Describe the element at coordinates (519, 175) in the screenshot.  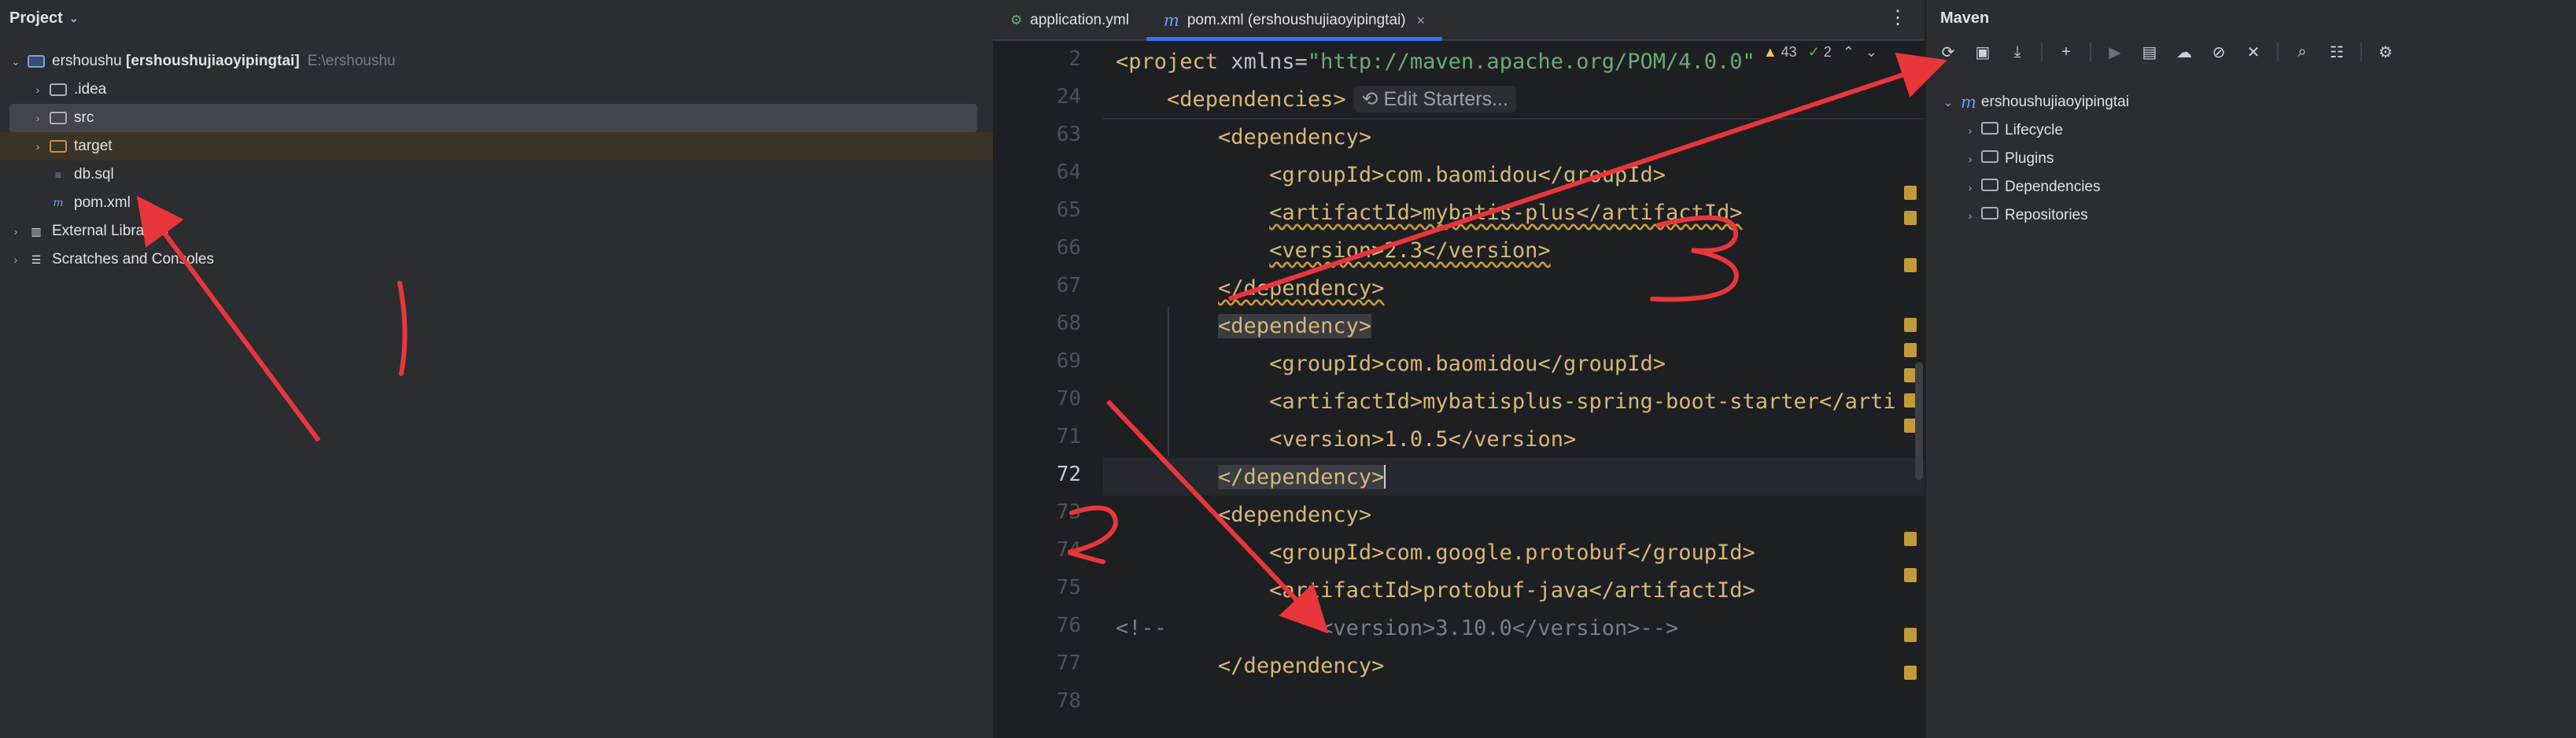
I see `tree-item-db-sql: ≡ db.sql` at that location.